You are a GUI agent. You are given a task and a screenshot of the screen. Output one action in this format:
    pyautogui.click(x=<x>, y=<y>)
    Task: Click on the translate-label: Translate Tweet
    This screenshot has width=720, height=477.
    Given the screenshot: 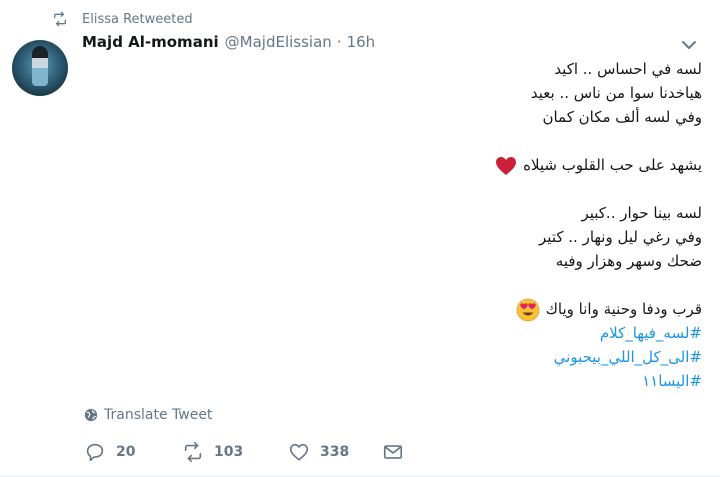 What is the action you would take?
    pyautogui.click(x=158, y=415)
    